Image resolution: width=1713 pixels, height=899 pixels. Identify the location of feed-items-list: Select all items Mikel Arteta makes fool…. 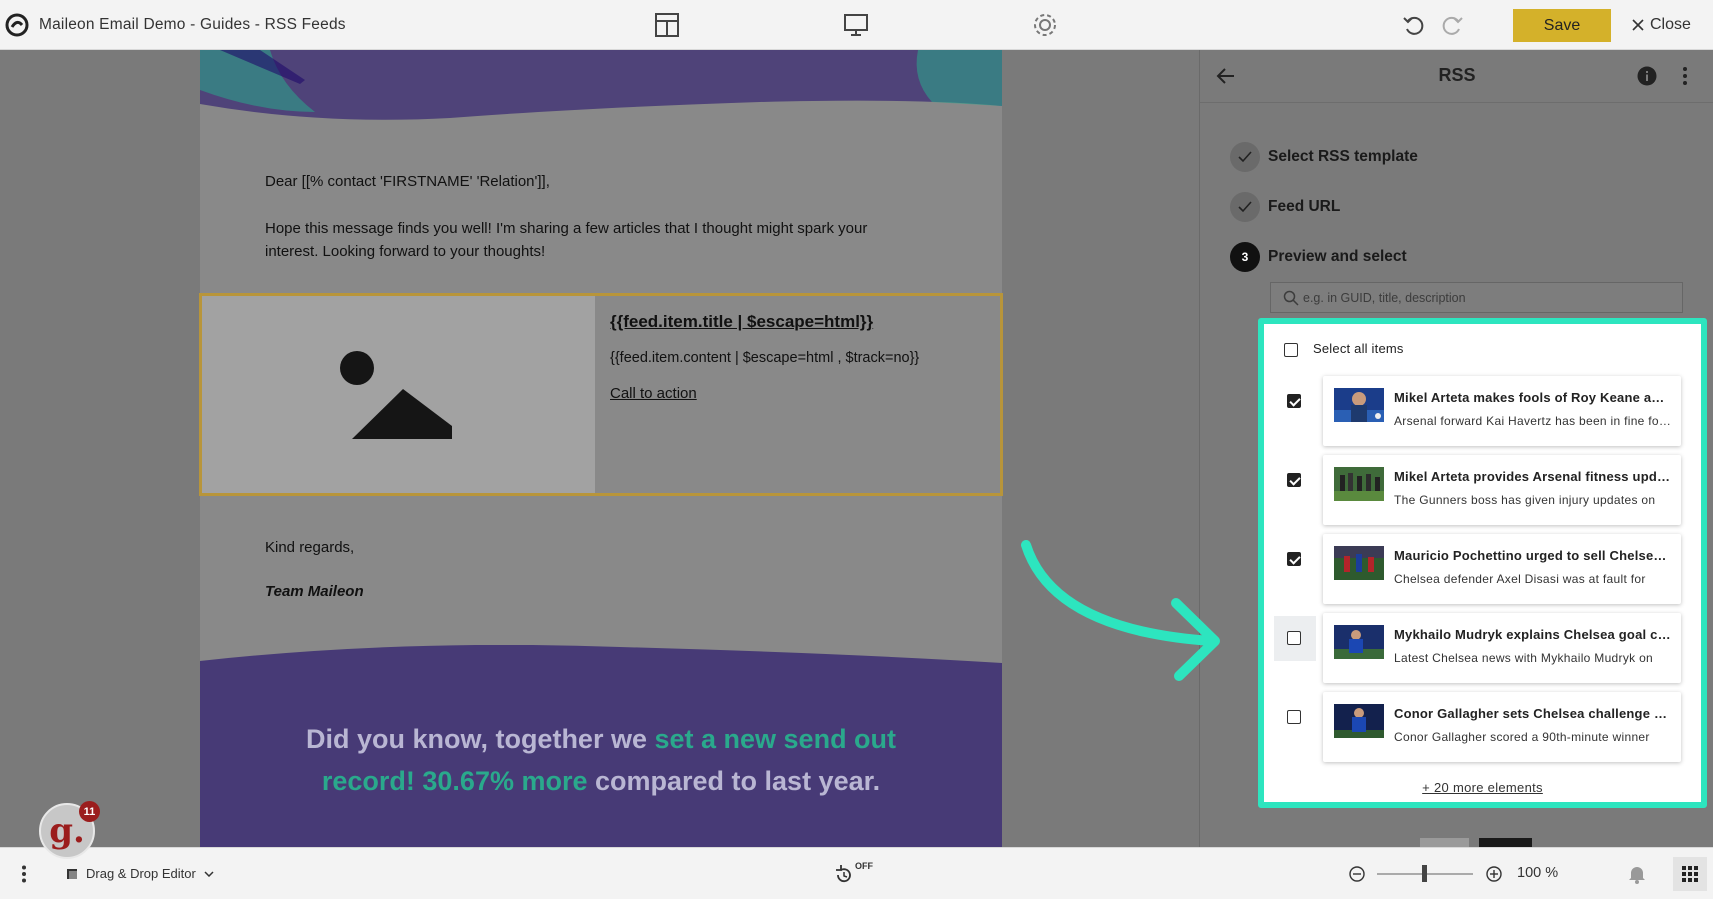
(1482, 563).